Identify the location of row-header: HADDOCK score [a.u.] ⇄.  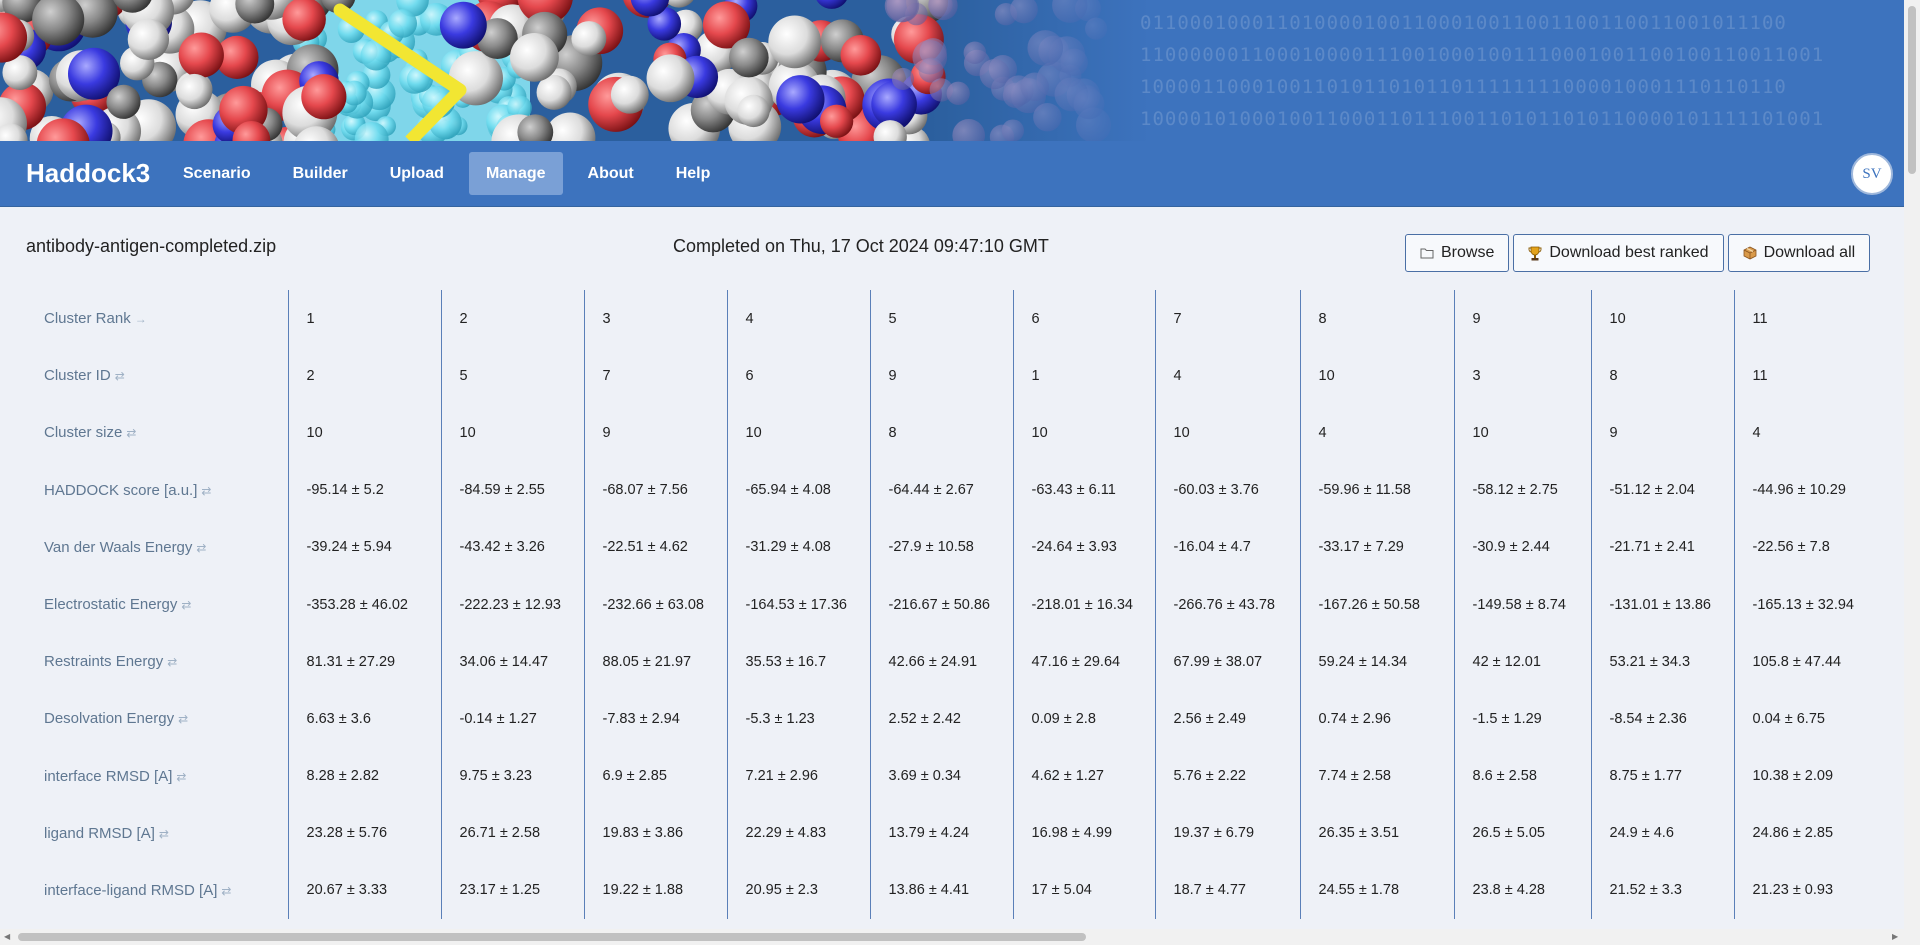
(144, 490).